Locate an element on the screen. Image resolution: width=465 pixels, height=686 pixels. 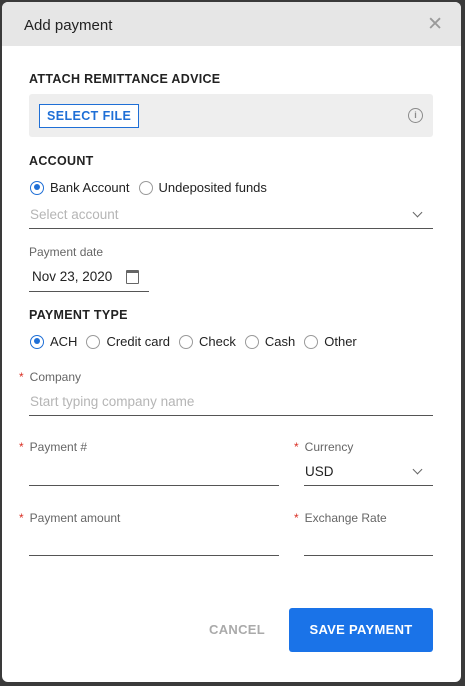
payment-amount-label-text: Payment amount is located at coordinates (75, 518).